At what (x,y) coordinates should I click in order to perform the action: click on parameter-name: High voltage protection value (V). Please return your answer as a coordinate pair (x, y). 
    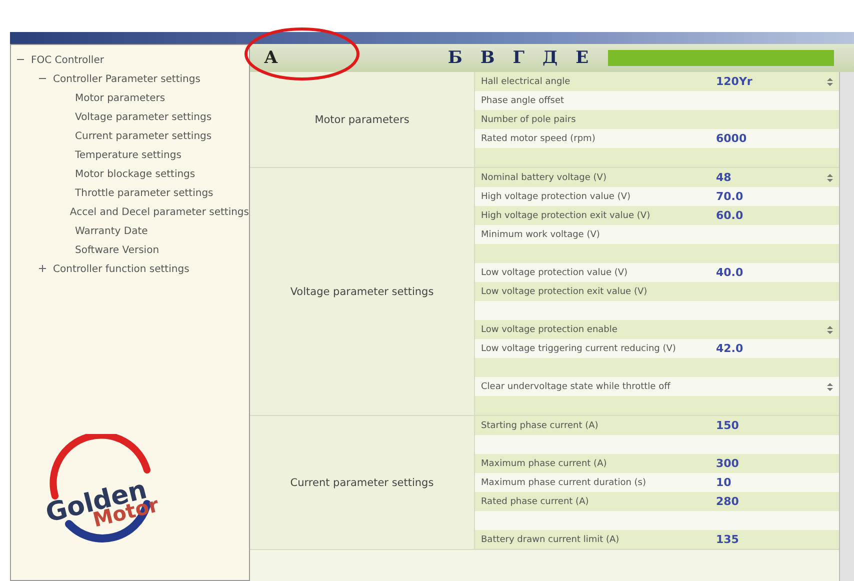
    Looking at the image, I should click on (556, 197).